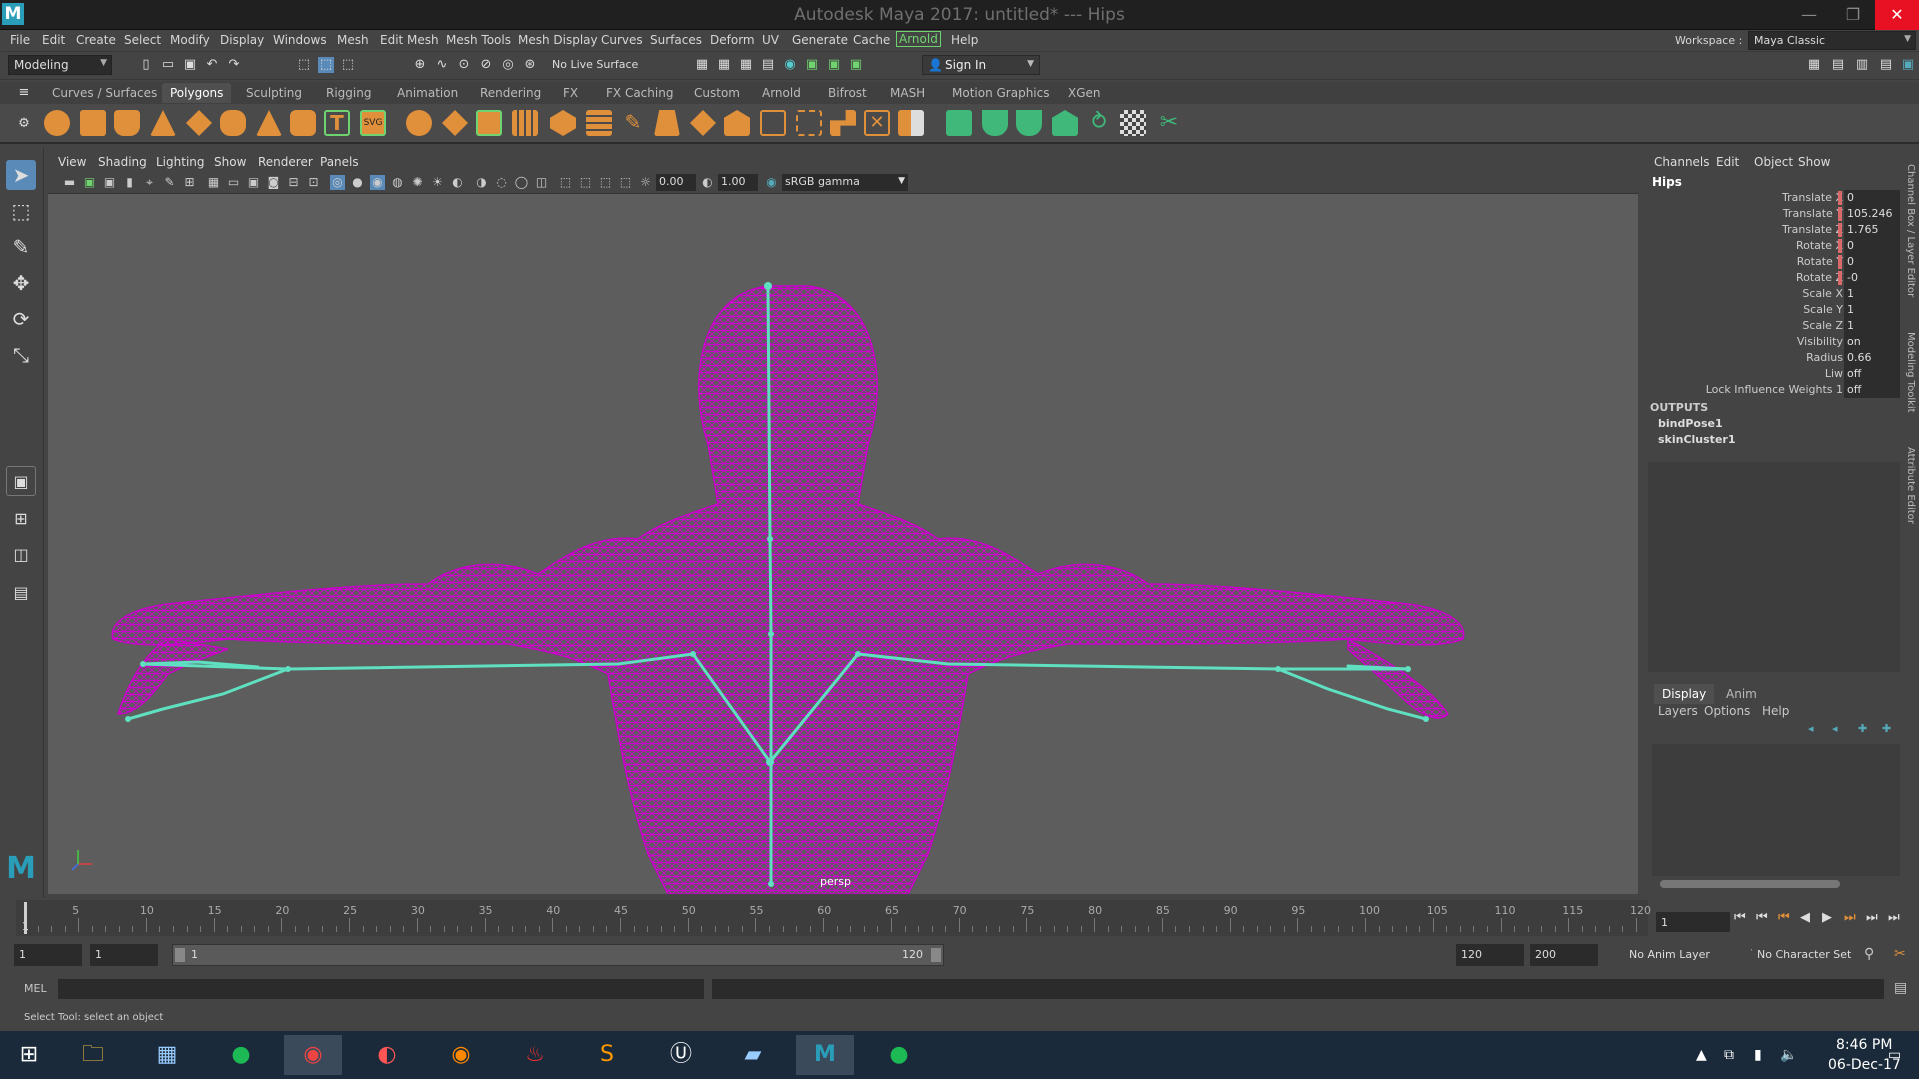  I want to click on select-component-icon: ⬚, so click(348, 65).